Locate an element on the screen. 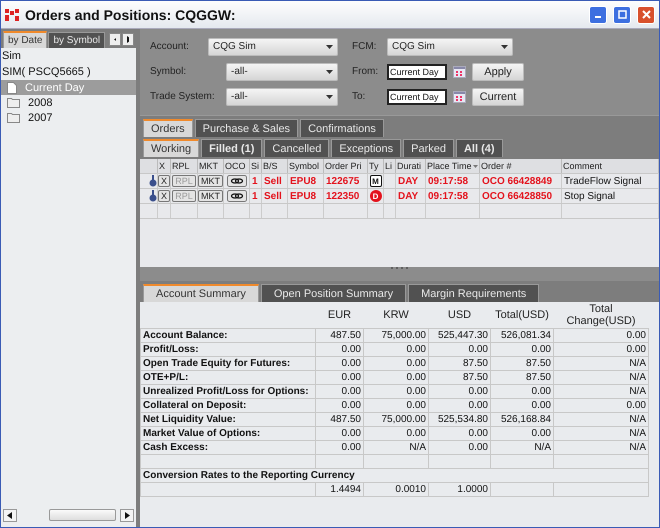 The height and width of the screenshot is (528, 660). time-cell: 09:17:58 is located at coordinates (453, 181).